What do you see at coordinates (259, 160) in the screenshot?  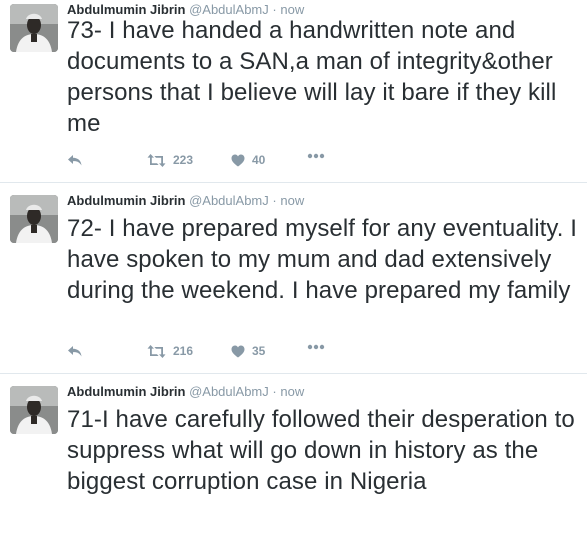 I see `like-count: 40` at bounding box center [259, 160].